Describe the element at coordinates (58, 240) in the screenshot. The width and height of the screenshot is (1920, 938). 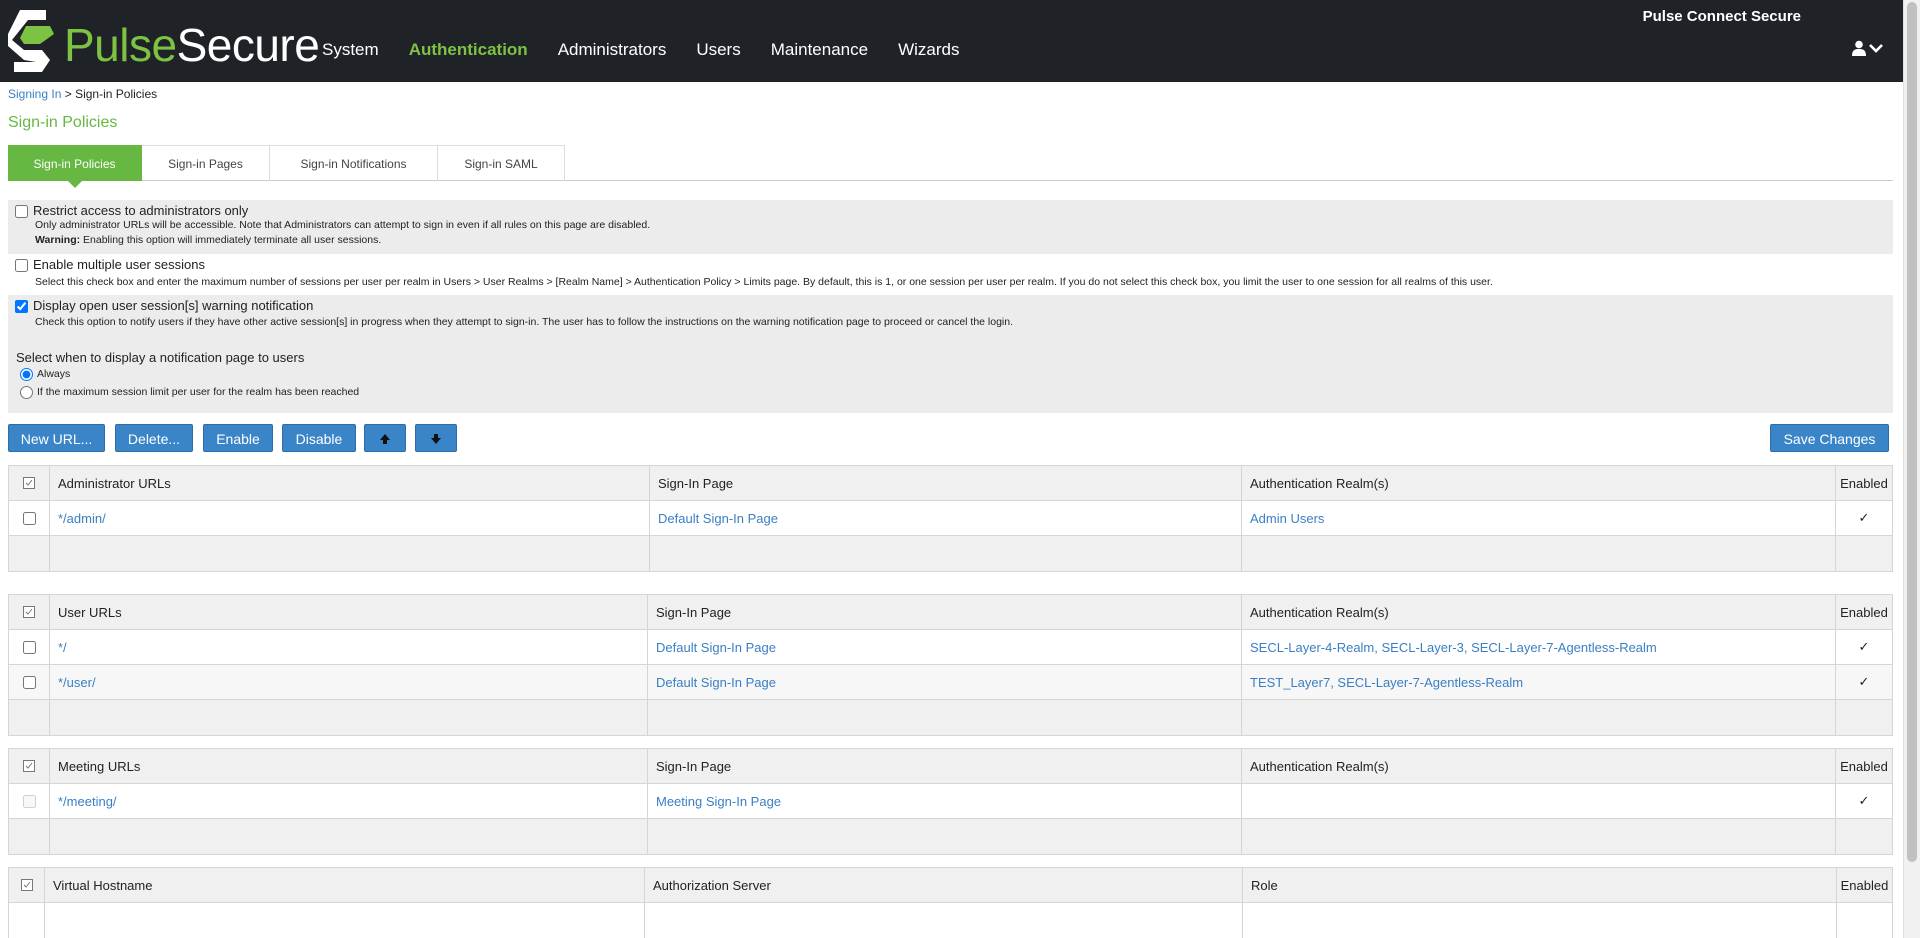
I see `warning-label: Warning:` at that location.